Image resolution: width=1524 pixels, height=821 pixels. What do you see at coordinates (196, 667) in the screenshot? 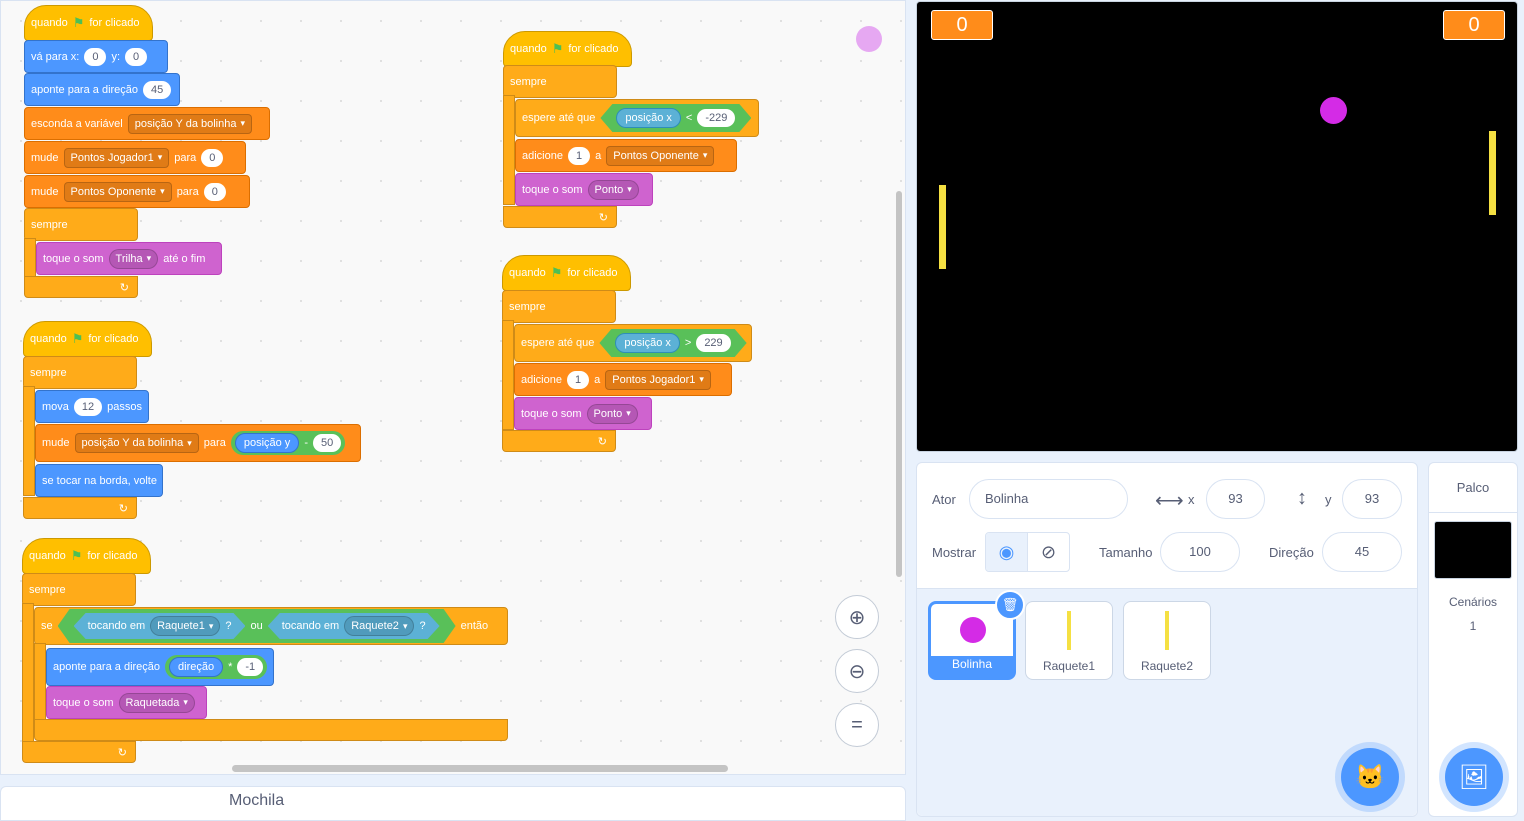
I see `direction-reporter: direção` at bounding box center [196, 667].